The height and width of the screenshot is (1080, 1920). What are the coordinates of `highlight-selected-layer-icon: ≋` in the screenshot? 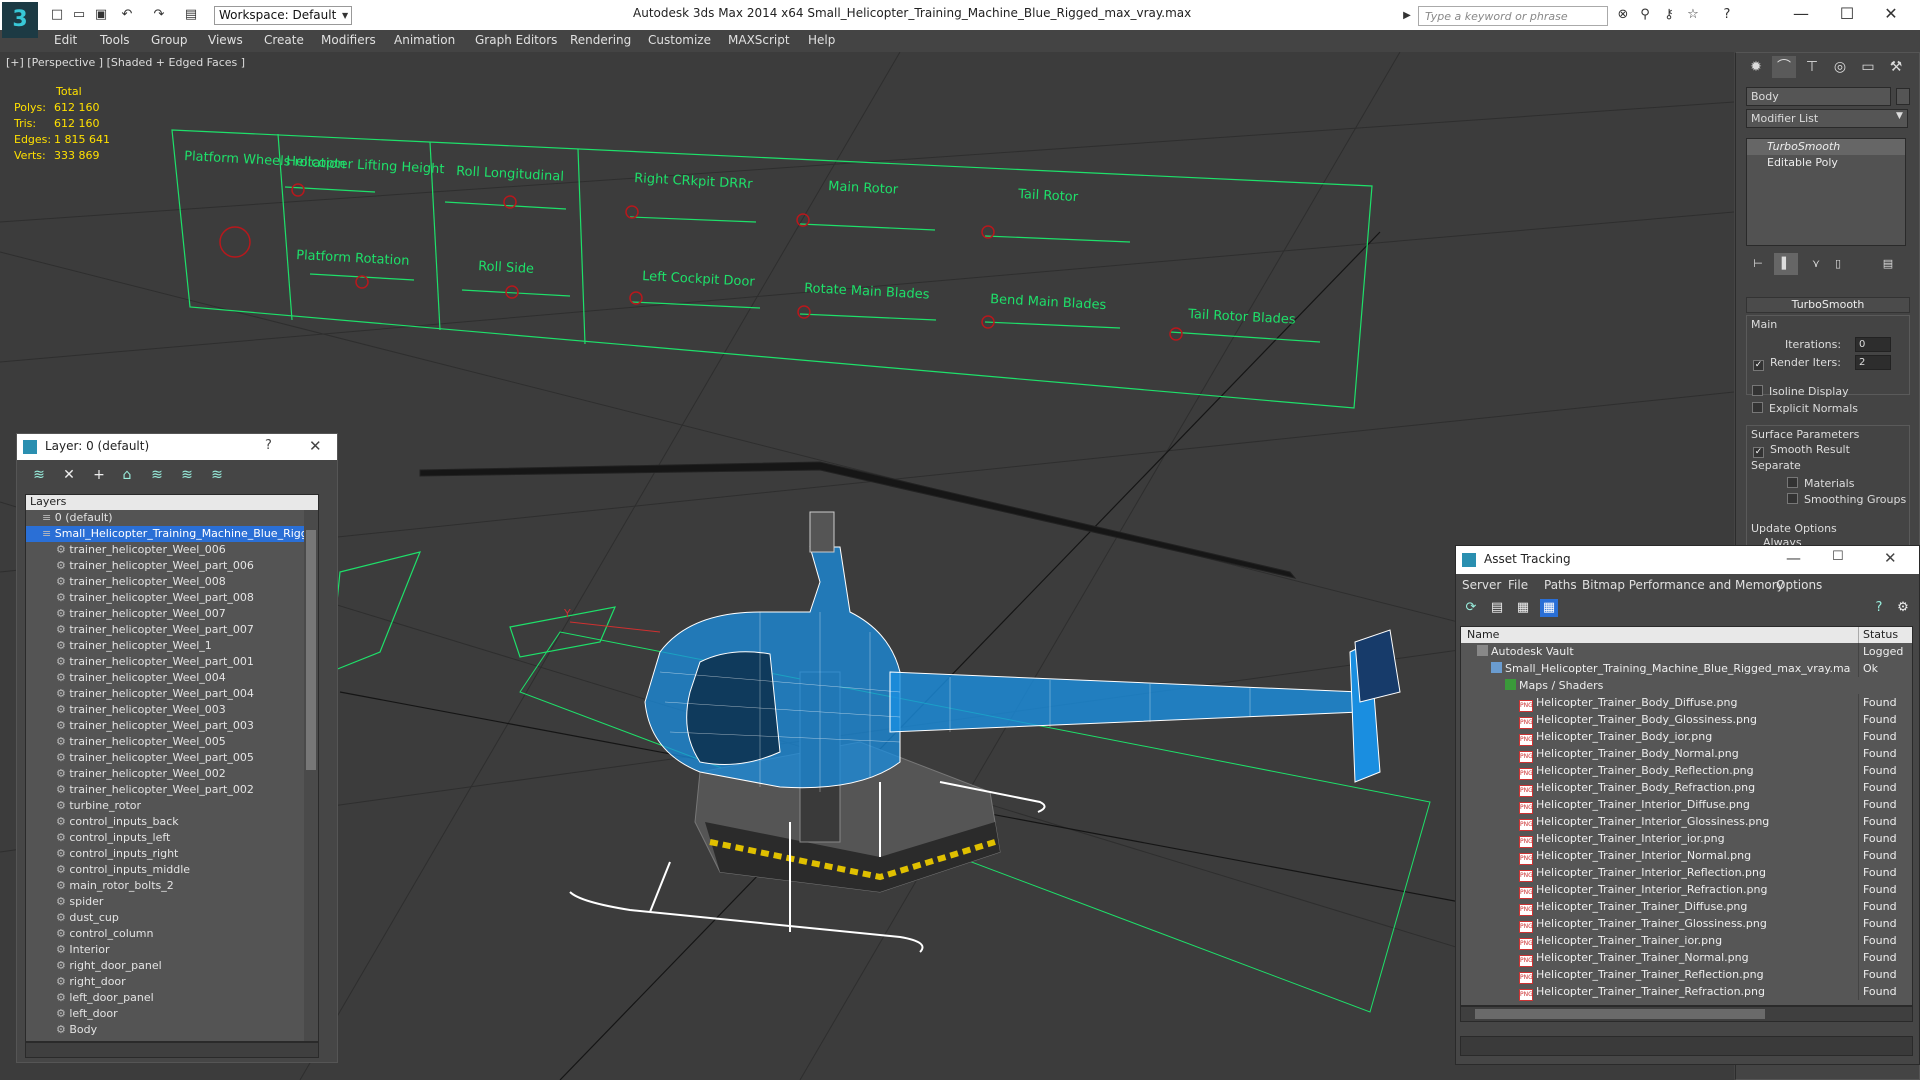 It's located at (157, 475).